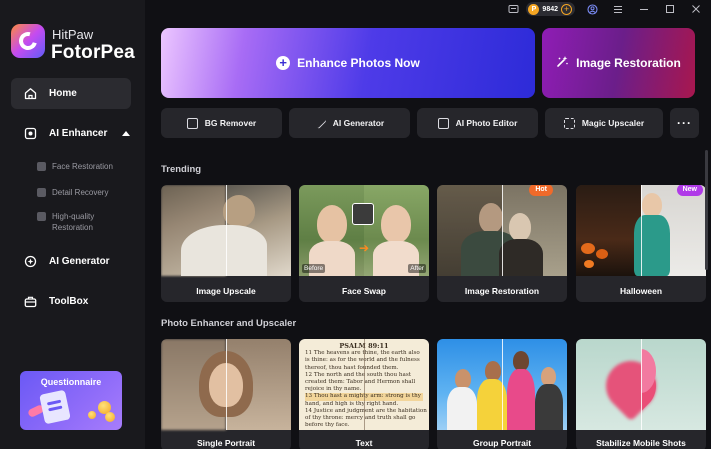 Image resolution: width=711 pixels, height=449 pixels. I want to click on sidebar-item-toolbox: ToolBox, so click(71, 301).